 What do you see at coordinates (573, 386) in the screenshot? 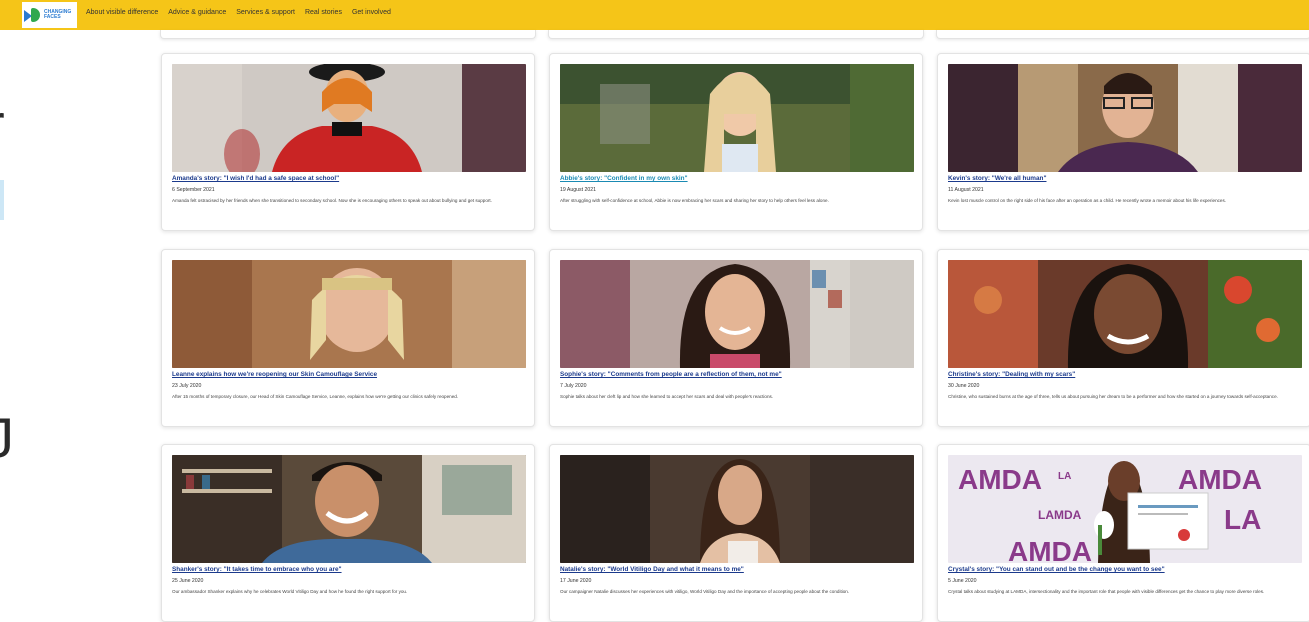
I see `story-date: 7 July 2020` at bounding box center [573, 386].